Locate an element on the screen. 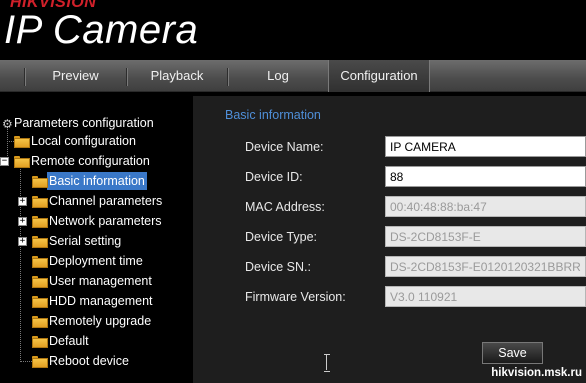 This screenshot has width=586, height=383. device-type-label: Device Type: is located at coordinates (281, 237).